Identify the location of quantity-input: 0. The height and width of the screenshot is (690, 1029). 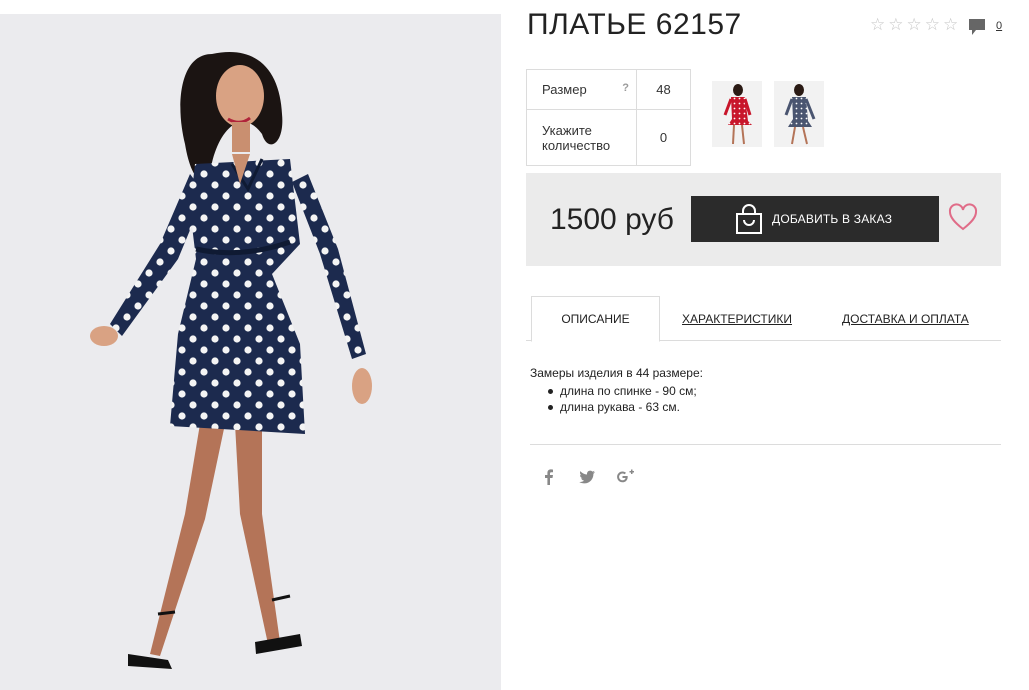
(663, 137).